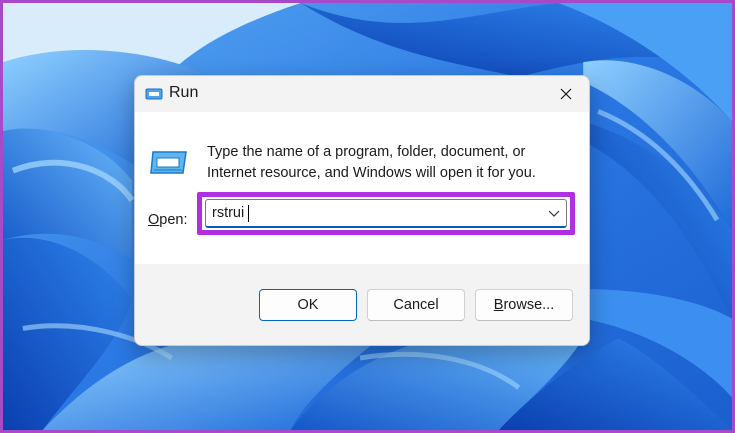 Image resolution: width=735 pixels, height=433 pixels. I want to click on run-icon, so click(168, 162).